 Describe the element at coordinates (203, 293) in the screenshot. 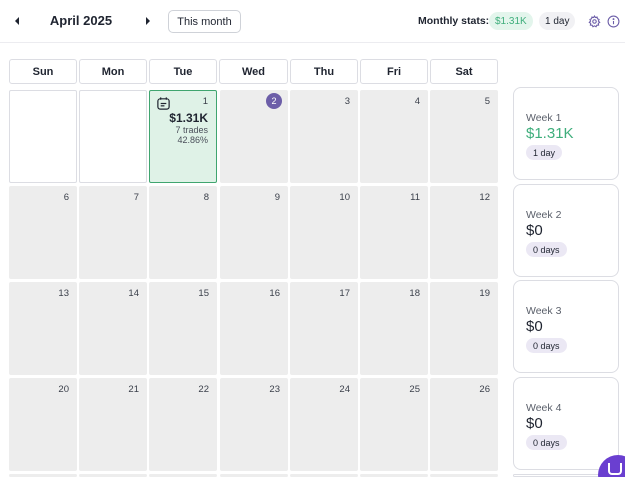

I see `day-number: 15` at that location.